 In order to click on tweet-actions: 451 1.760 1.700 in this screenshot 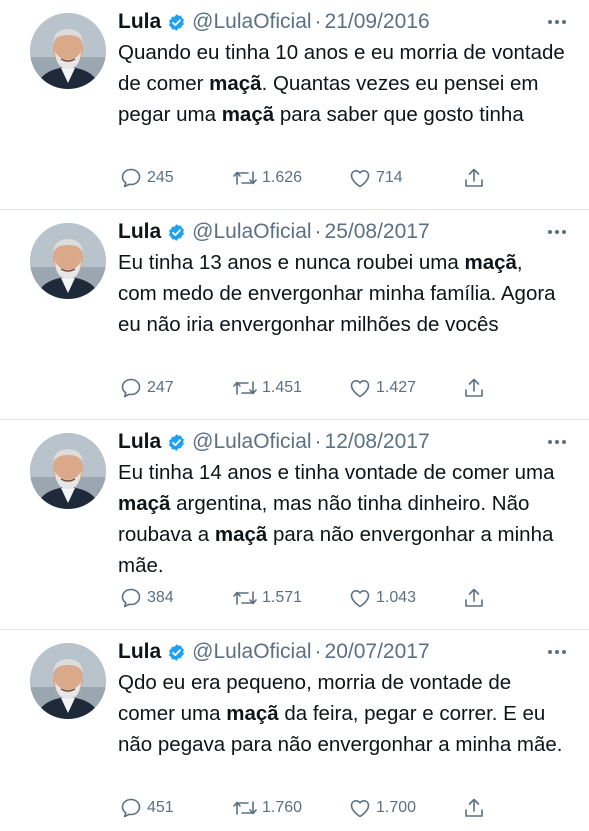, I will do `click(300, 808)`.